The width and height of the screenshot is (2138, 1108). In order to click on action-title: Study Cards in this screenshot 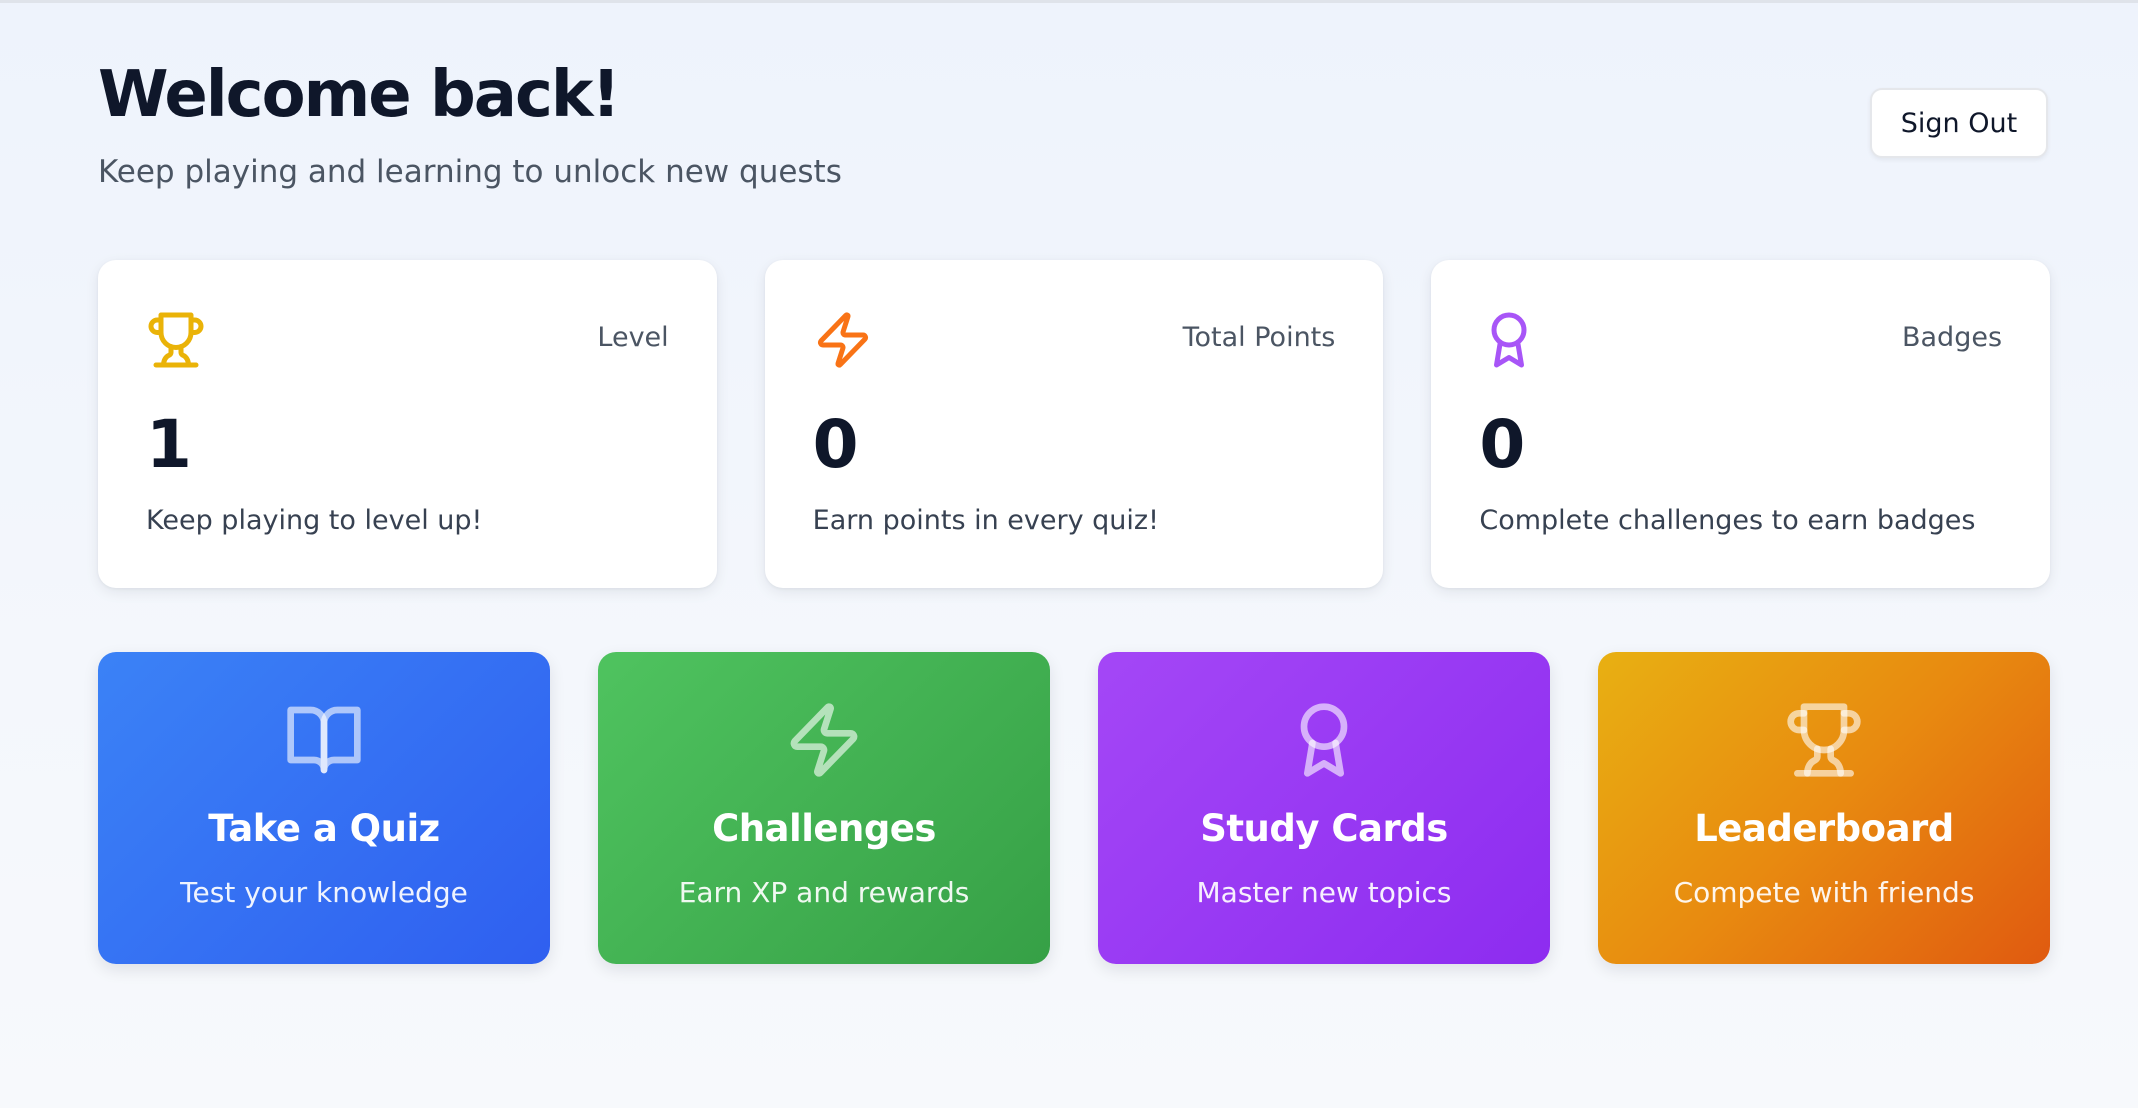, I will do `click(1324, 828)`.